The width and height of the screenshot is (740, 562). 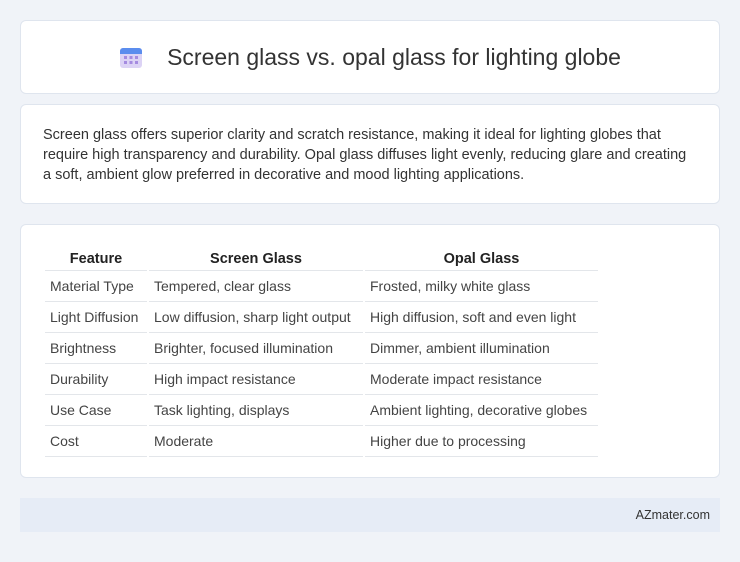 I want to click on screen-glass-cell: Tempered, clear glass, so click(x=256, y=286).